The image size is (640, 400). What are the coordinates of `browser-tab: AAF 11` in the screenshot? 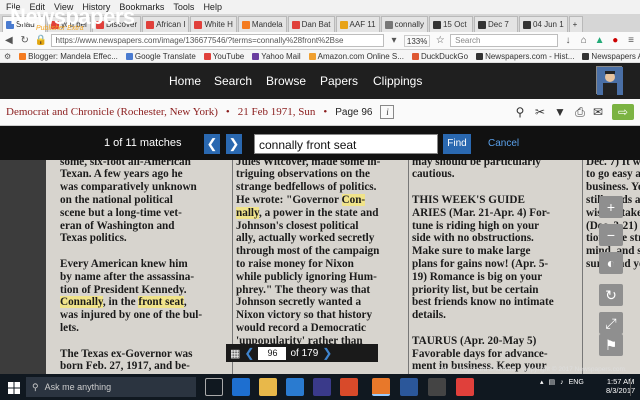 It's located at (357, 24).